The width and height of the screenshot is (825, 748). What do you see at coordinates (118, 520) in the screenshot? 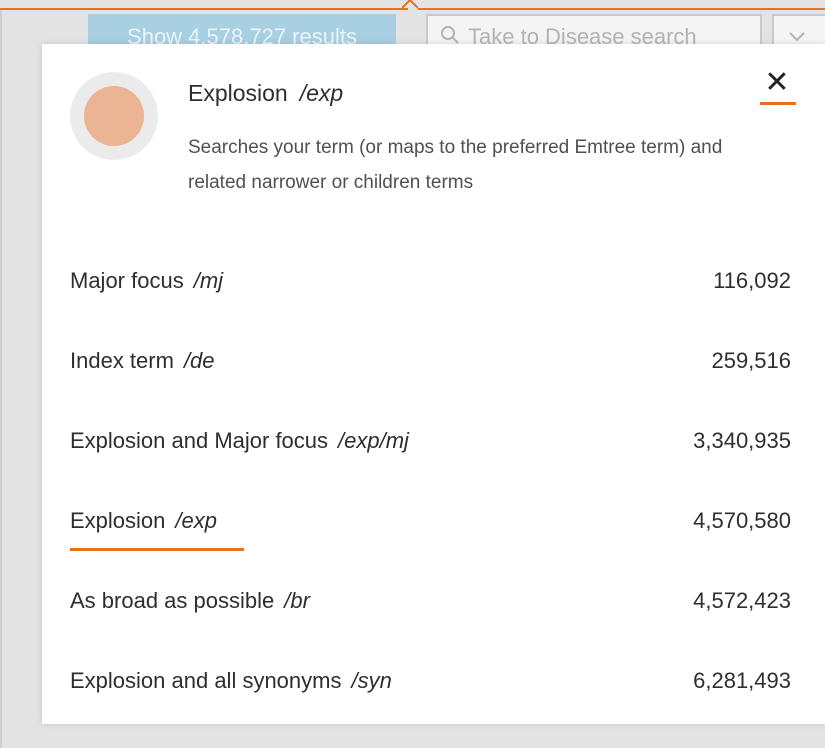
I see `option-label-text: Explosion` at bounding box center [118, 520].